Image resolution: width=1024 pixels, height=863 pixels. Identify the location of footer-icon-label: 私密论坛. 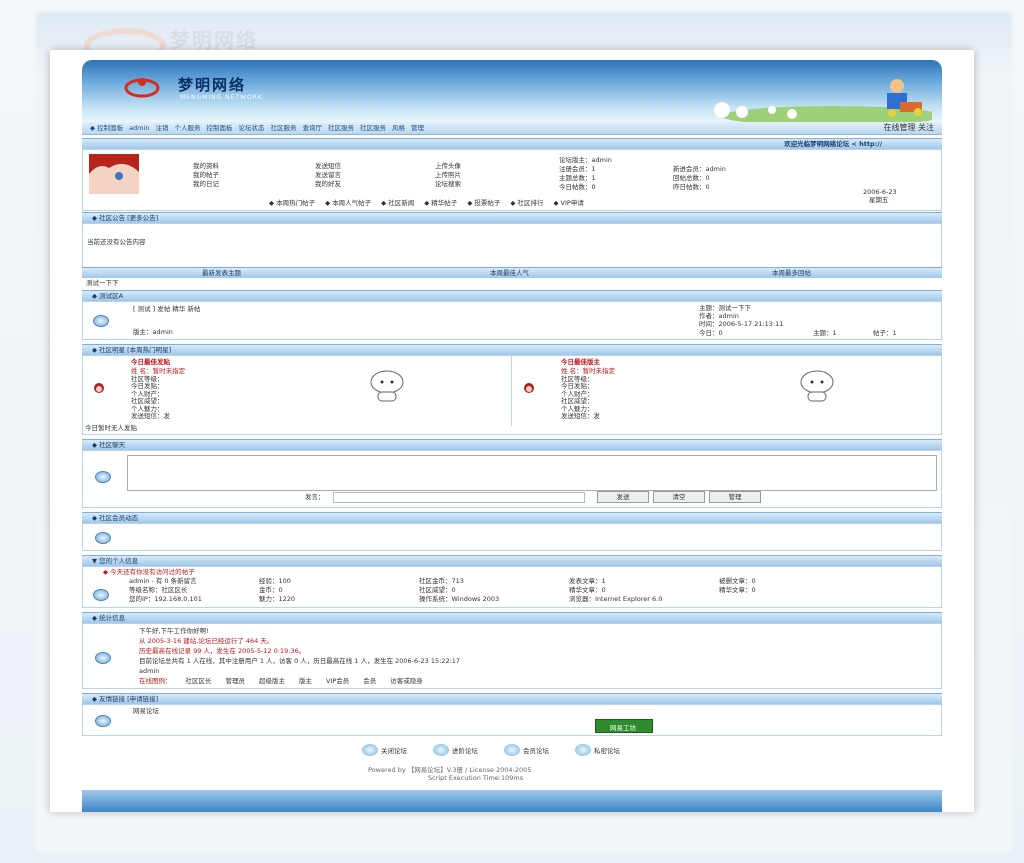
(607, 750).